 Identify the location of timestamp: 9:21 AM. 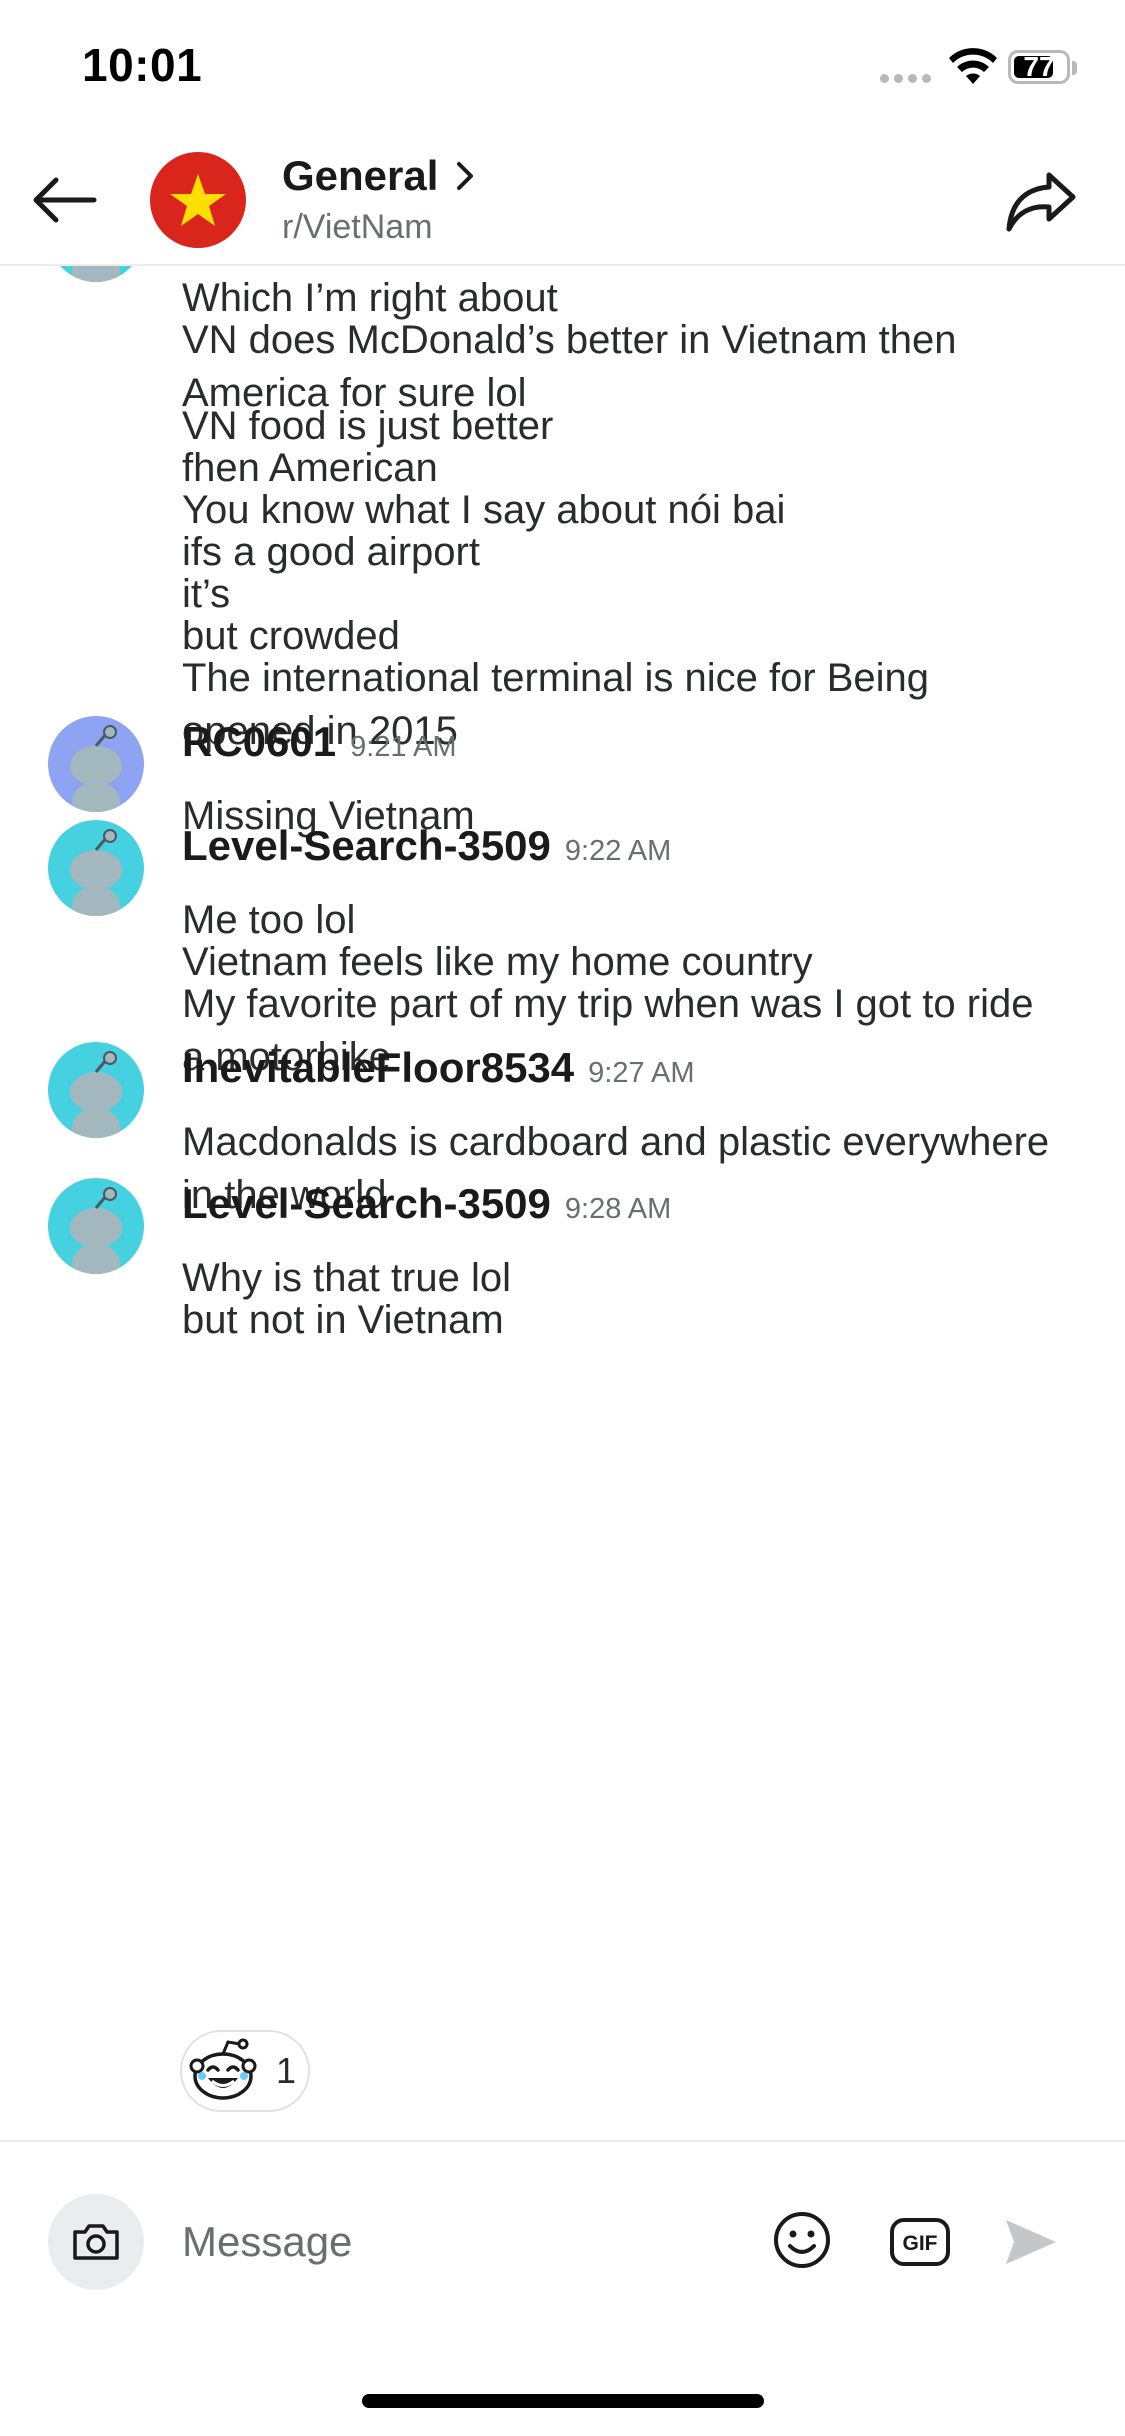
(403, 747).